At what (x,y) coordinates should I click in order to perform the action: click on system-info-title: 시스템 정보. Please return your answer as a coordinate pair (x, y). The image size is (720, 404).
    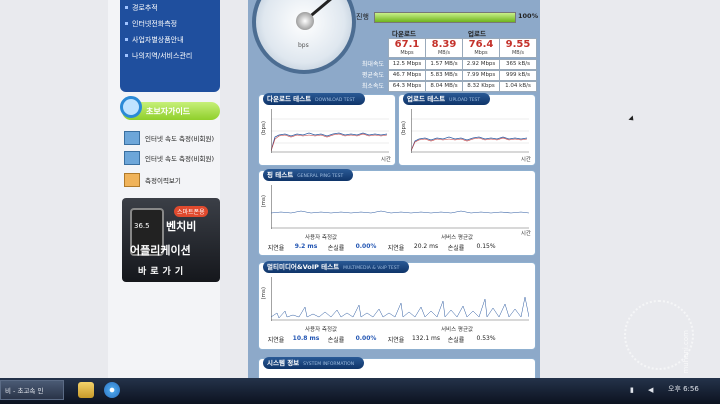
    Looking at the image, I should click on (283, 363).